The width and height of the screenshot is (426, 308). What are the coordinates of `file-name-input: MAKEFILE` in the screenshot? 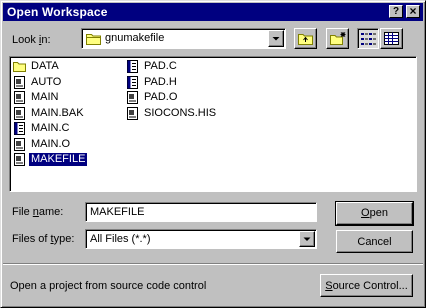 It's located at (201, 212).